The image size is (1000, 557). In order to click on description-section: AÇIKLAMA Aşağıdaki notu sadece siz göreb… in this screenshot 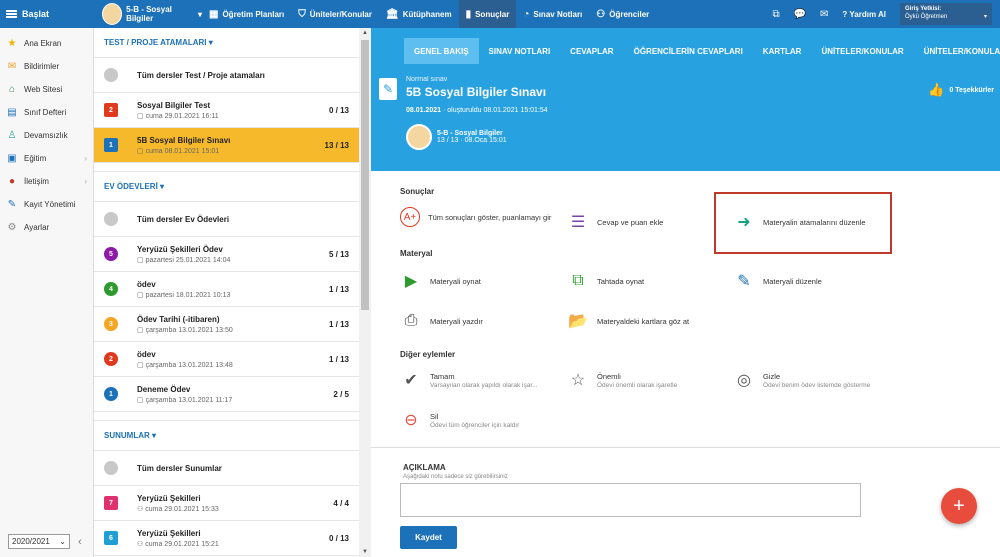, I will do `click(685, 502)`.